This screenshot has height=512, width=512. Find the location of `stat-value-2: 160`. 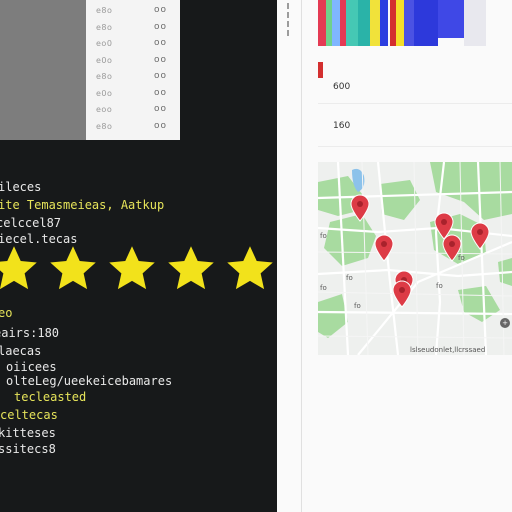

stat-value-2: 160 is located at coordinates (342, 126).